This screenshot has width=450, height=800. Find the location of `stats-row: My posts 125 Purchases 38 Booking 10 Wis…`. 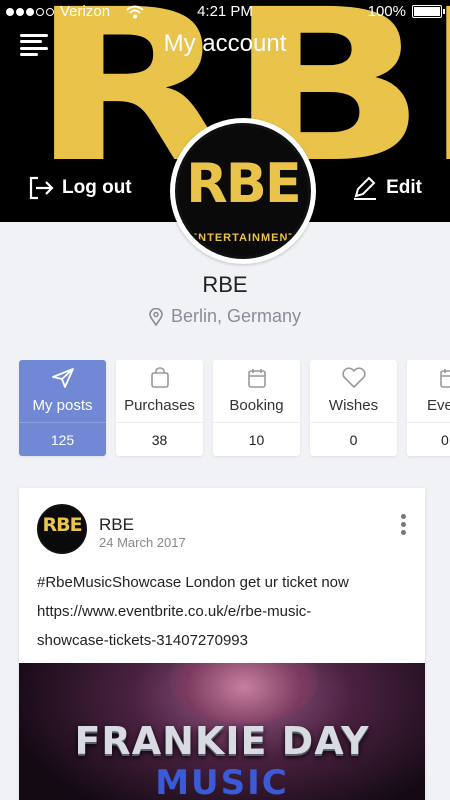

stats-row: My posts 125 Purchases 38 Booking 10 Wis… is located at coordinates (234, 408).